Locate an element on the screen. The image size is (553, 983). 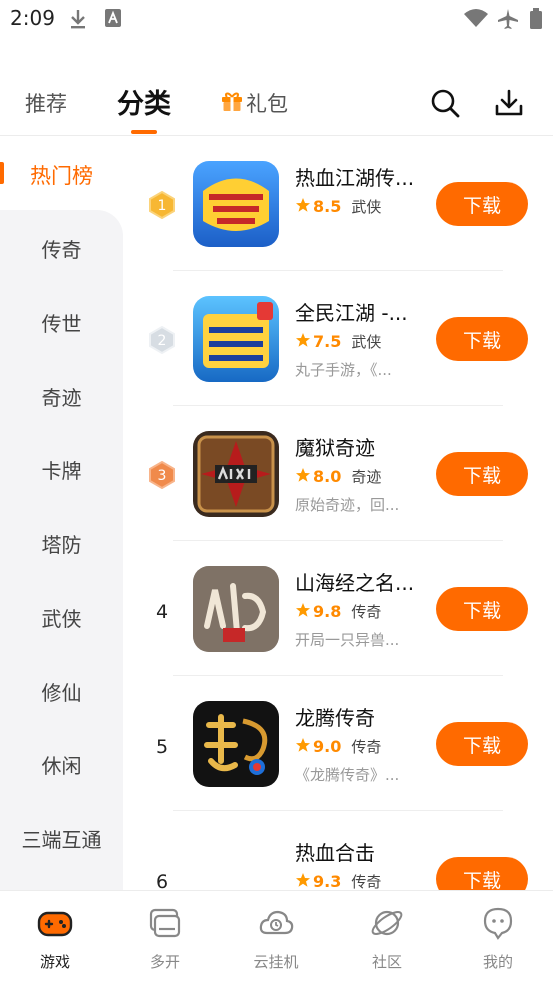
list-item: 6 热血合击 9.3 传奇 下载 is located at coordinates (338, 850).